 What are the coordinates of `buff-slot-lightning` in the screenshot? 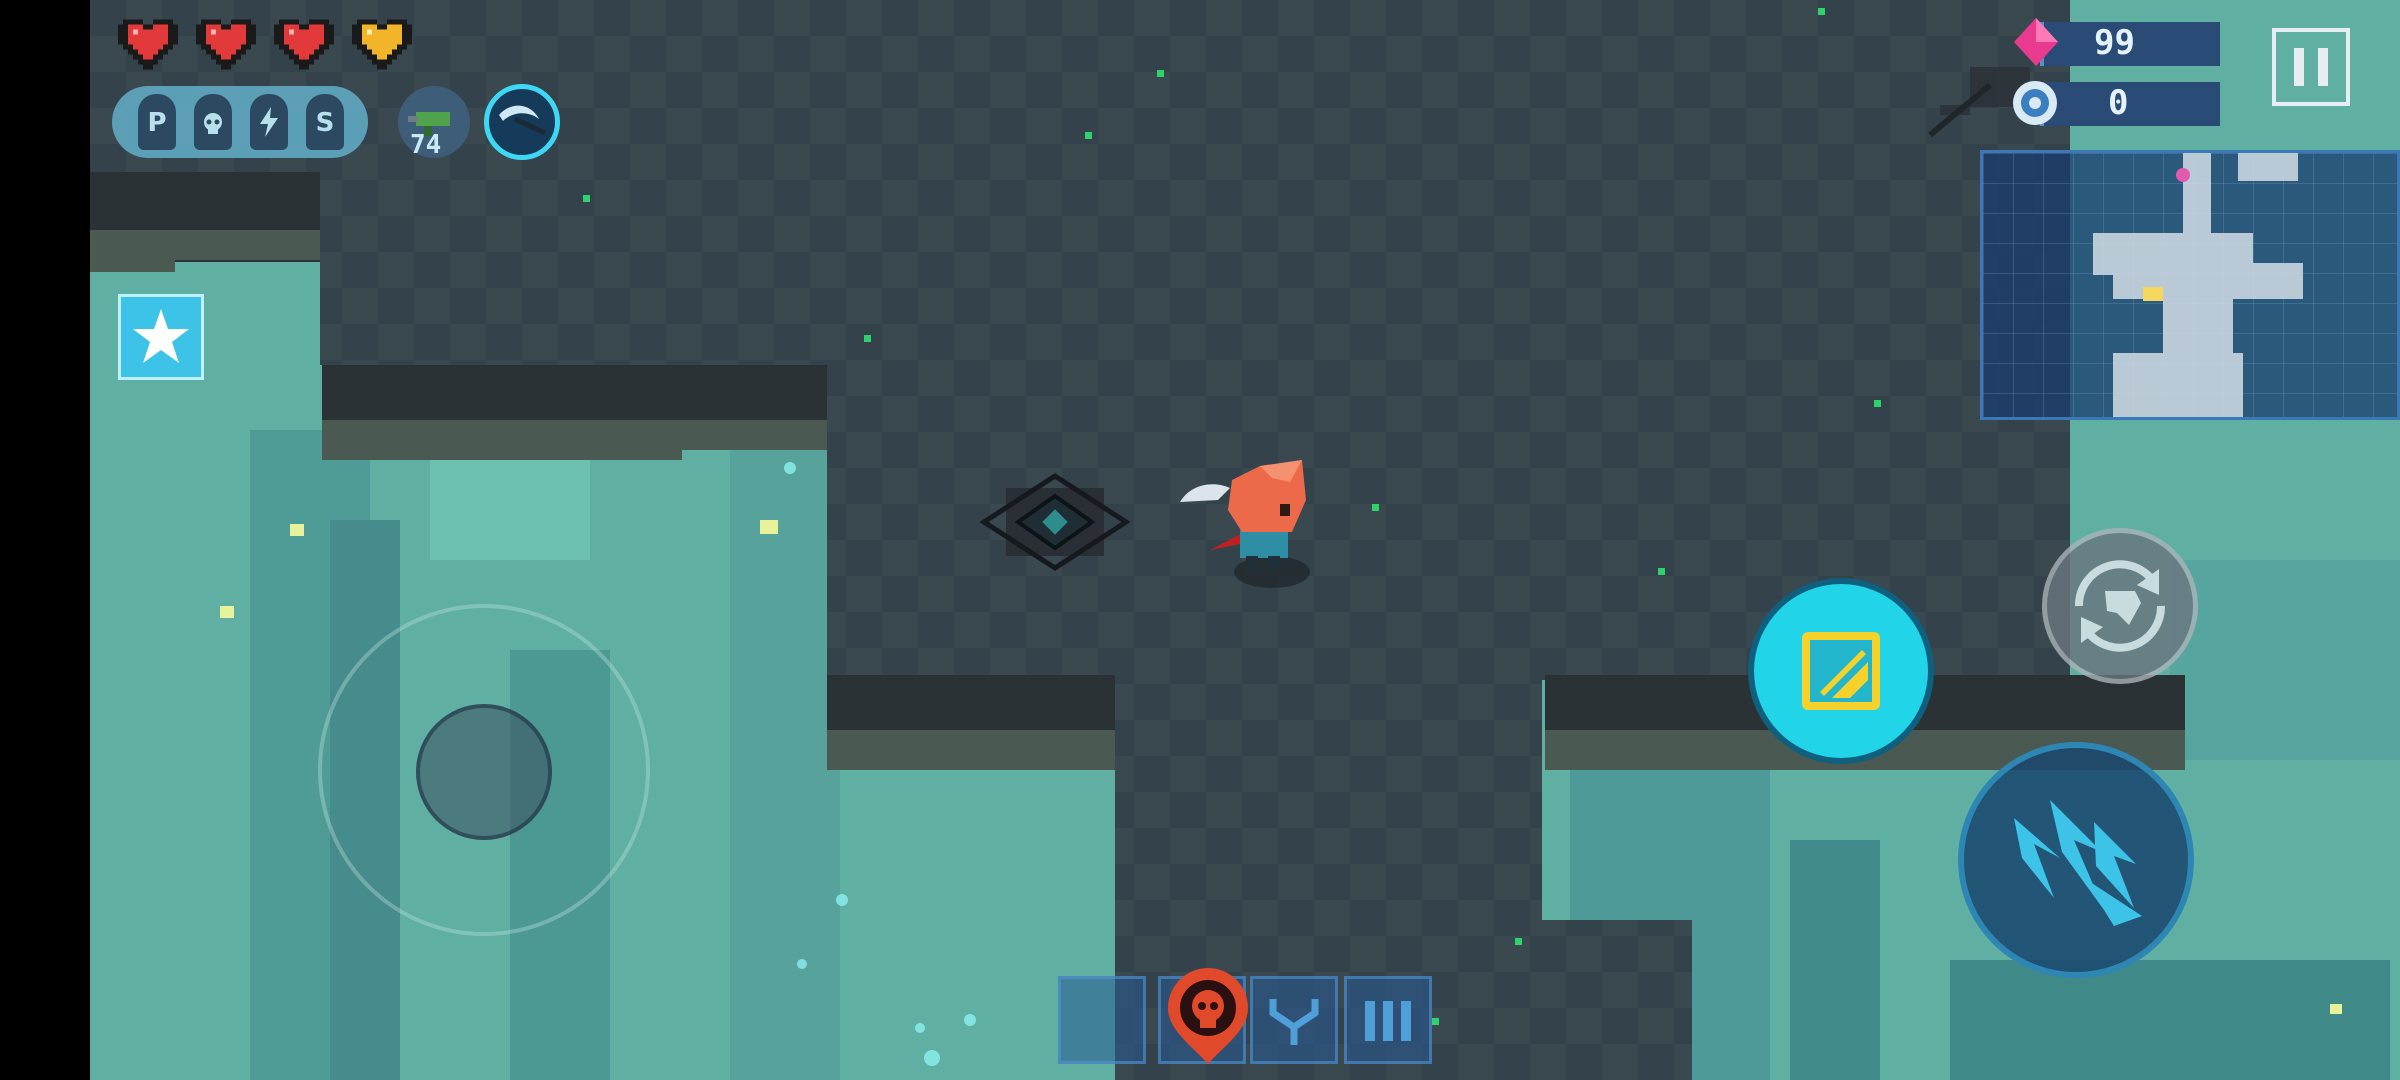 It's located at (269, 122).